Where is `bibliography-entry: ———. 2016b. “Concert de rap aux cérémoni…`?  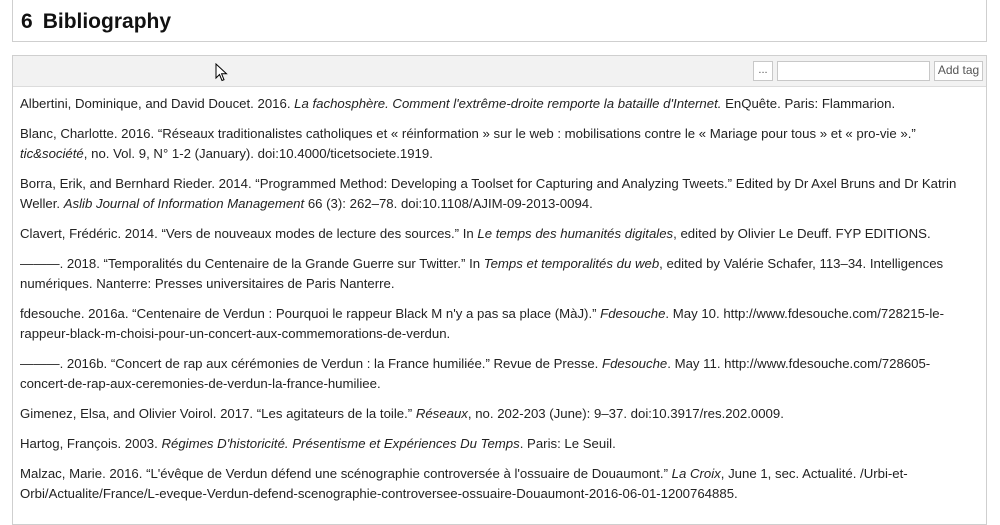 bibliography-entry: ———. 2016b. “Concert de rap aux cérémoni… is located at coordinates (497, 374).